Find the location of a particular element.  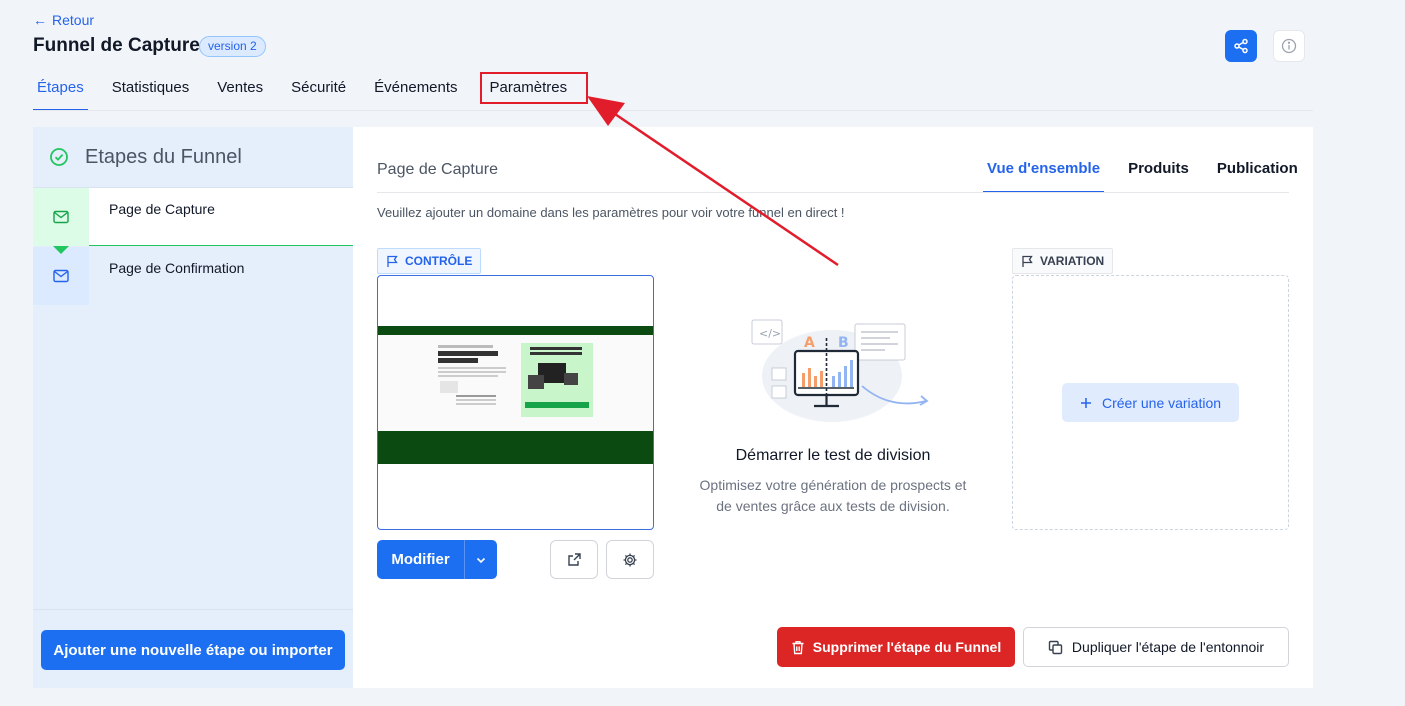

gear-icon is located at coordinates (630, 559).